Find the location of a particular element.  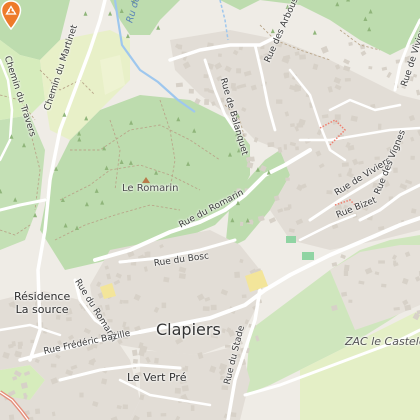

le-vert-pre-label: Le Vert Pré is located at coordinates (157, 377).